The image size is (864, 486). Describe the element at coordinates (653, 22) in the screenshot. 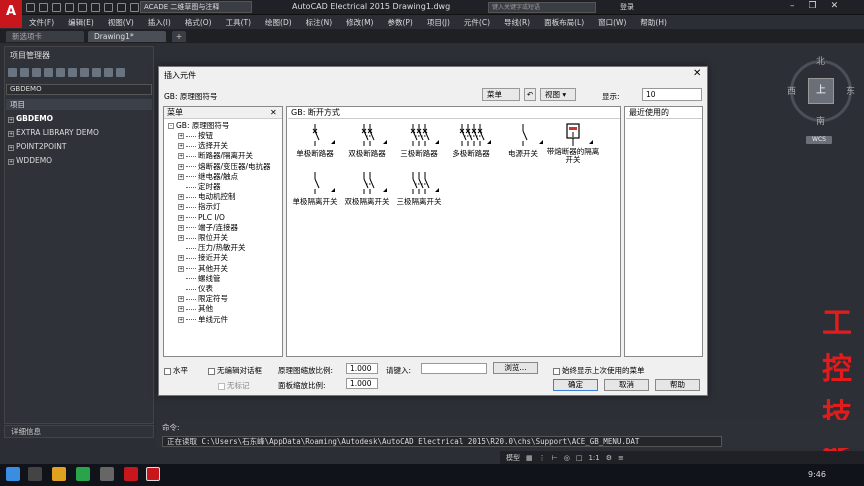

I see `menu-item: 帮助(H)` at that location.